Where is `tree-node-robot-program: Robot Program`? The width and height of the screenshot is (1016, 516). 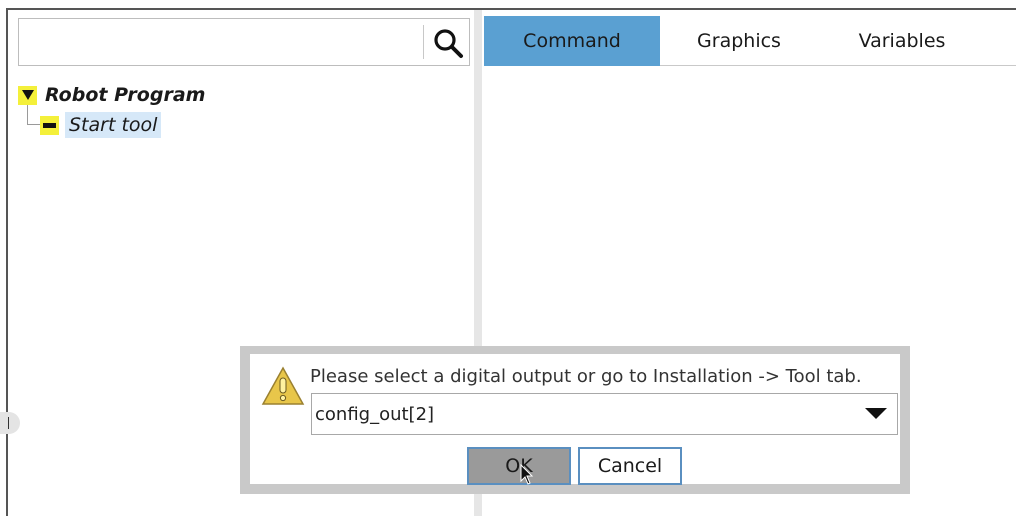
tree-node-robot-program: Robot Program is located at coordinates (111, 95).